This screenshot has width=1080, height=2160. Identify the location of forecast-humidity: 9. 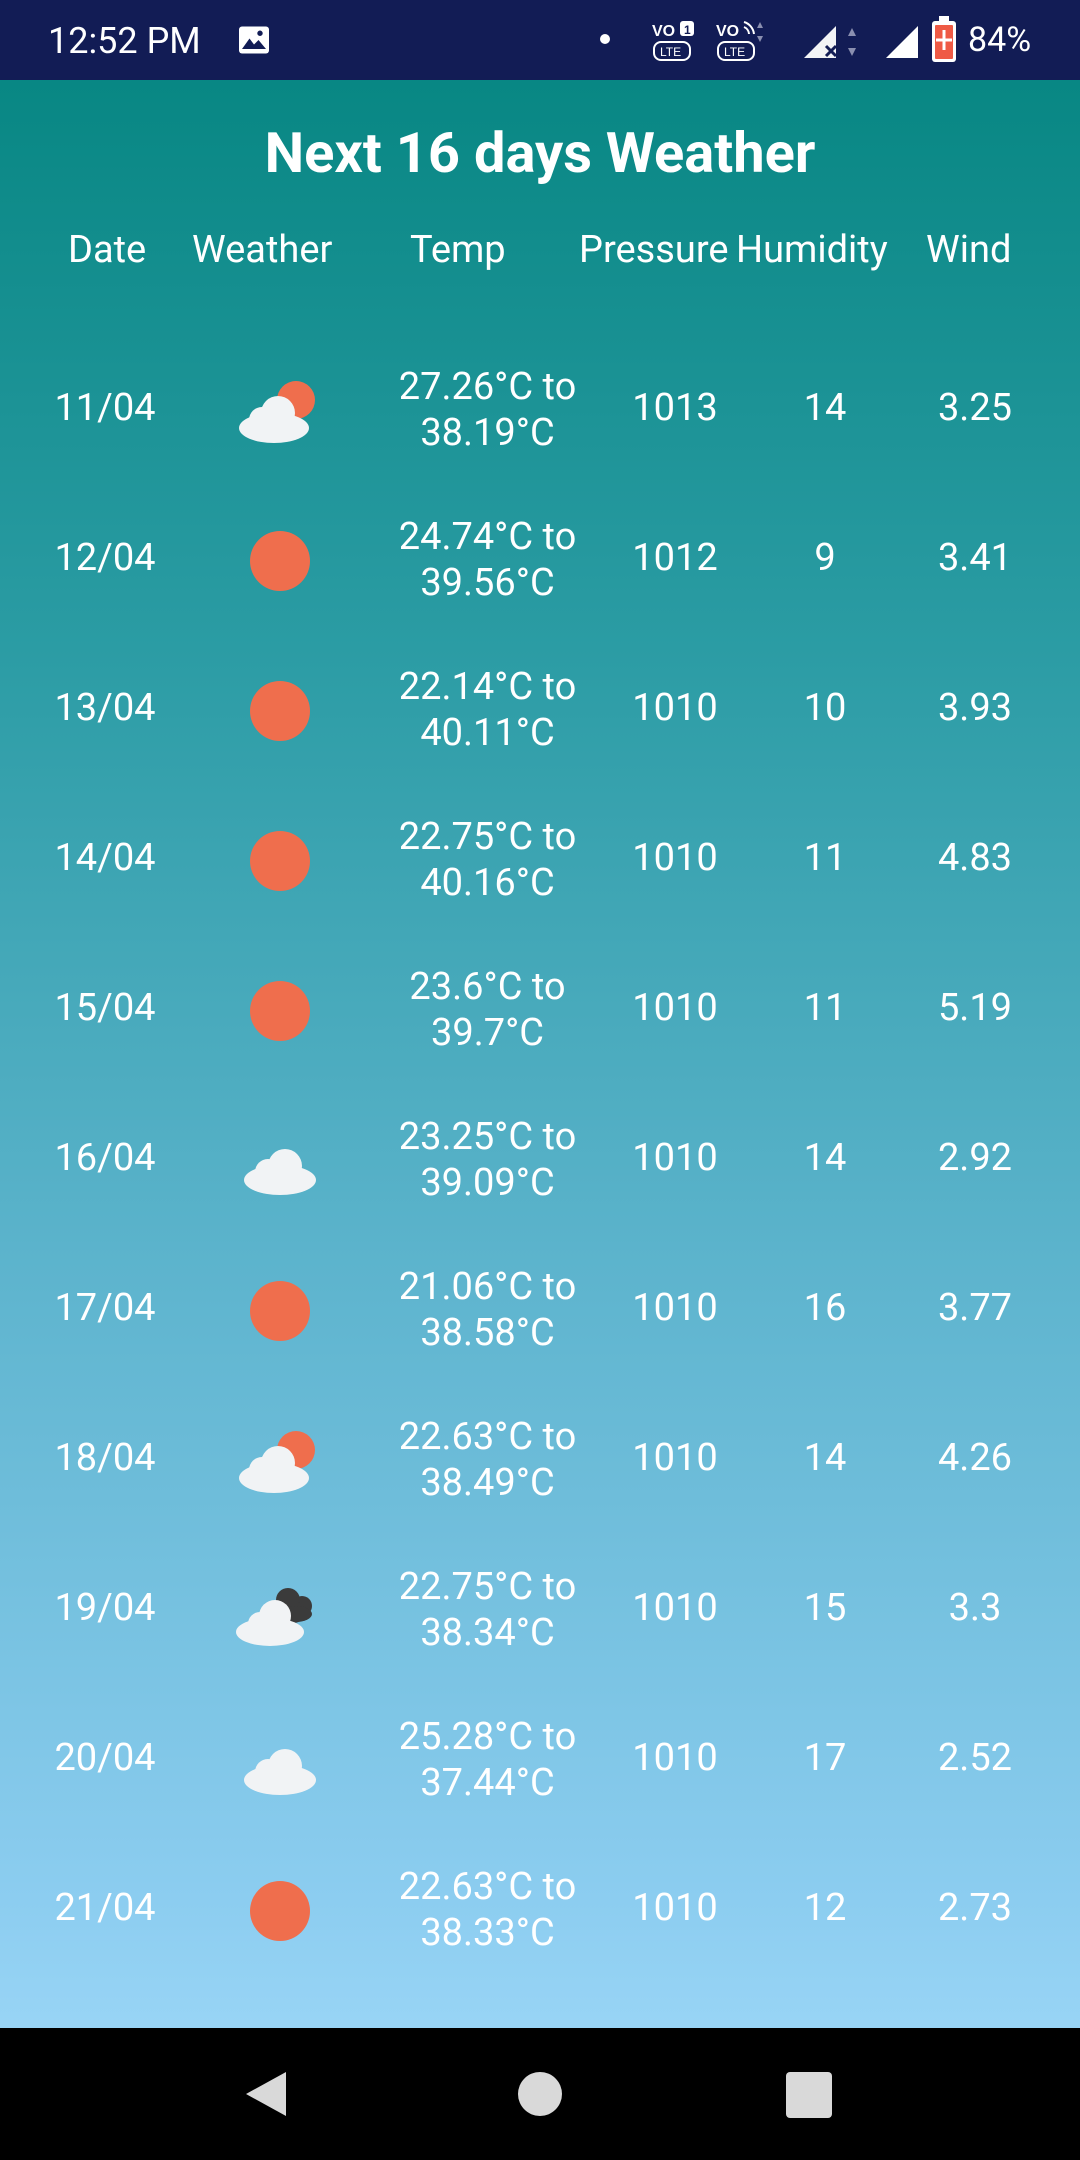
(825, 558).